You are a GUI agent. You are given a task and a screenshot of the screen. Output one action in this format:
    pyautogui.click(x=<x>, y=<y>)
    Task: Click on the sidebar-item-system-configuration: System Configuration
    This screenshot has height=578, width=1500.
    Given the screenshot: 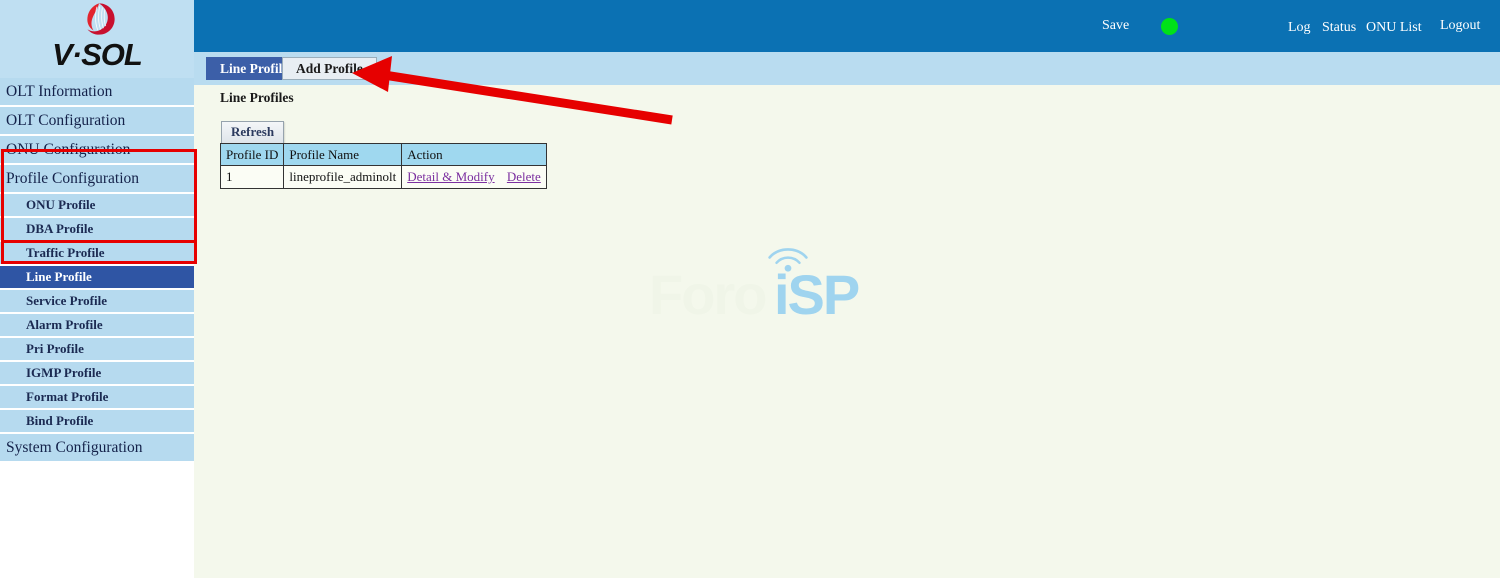 What is the action you would take?
    pyautogui.click(x=97, y=448)
    